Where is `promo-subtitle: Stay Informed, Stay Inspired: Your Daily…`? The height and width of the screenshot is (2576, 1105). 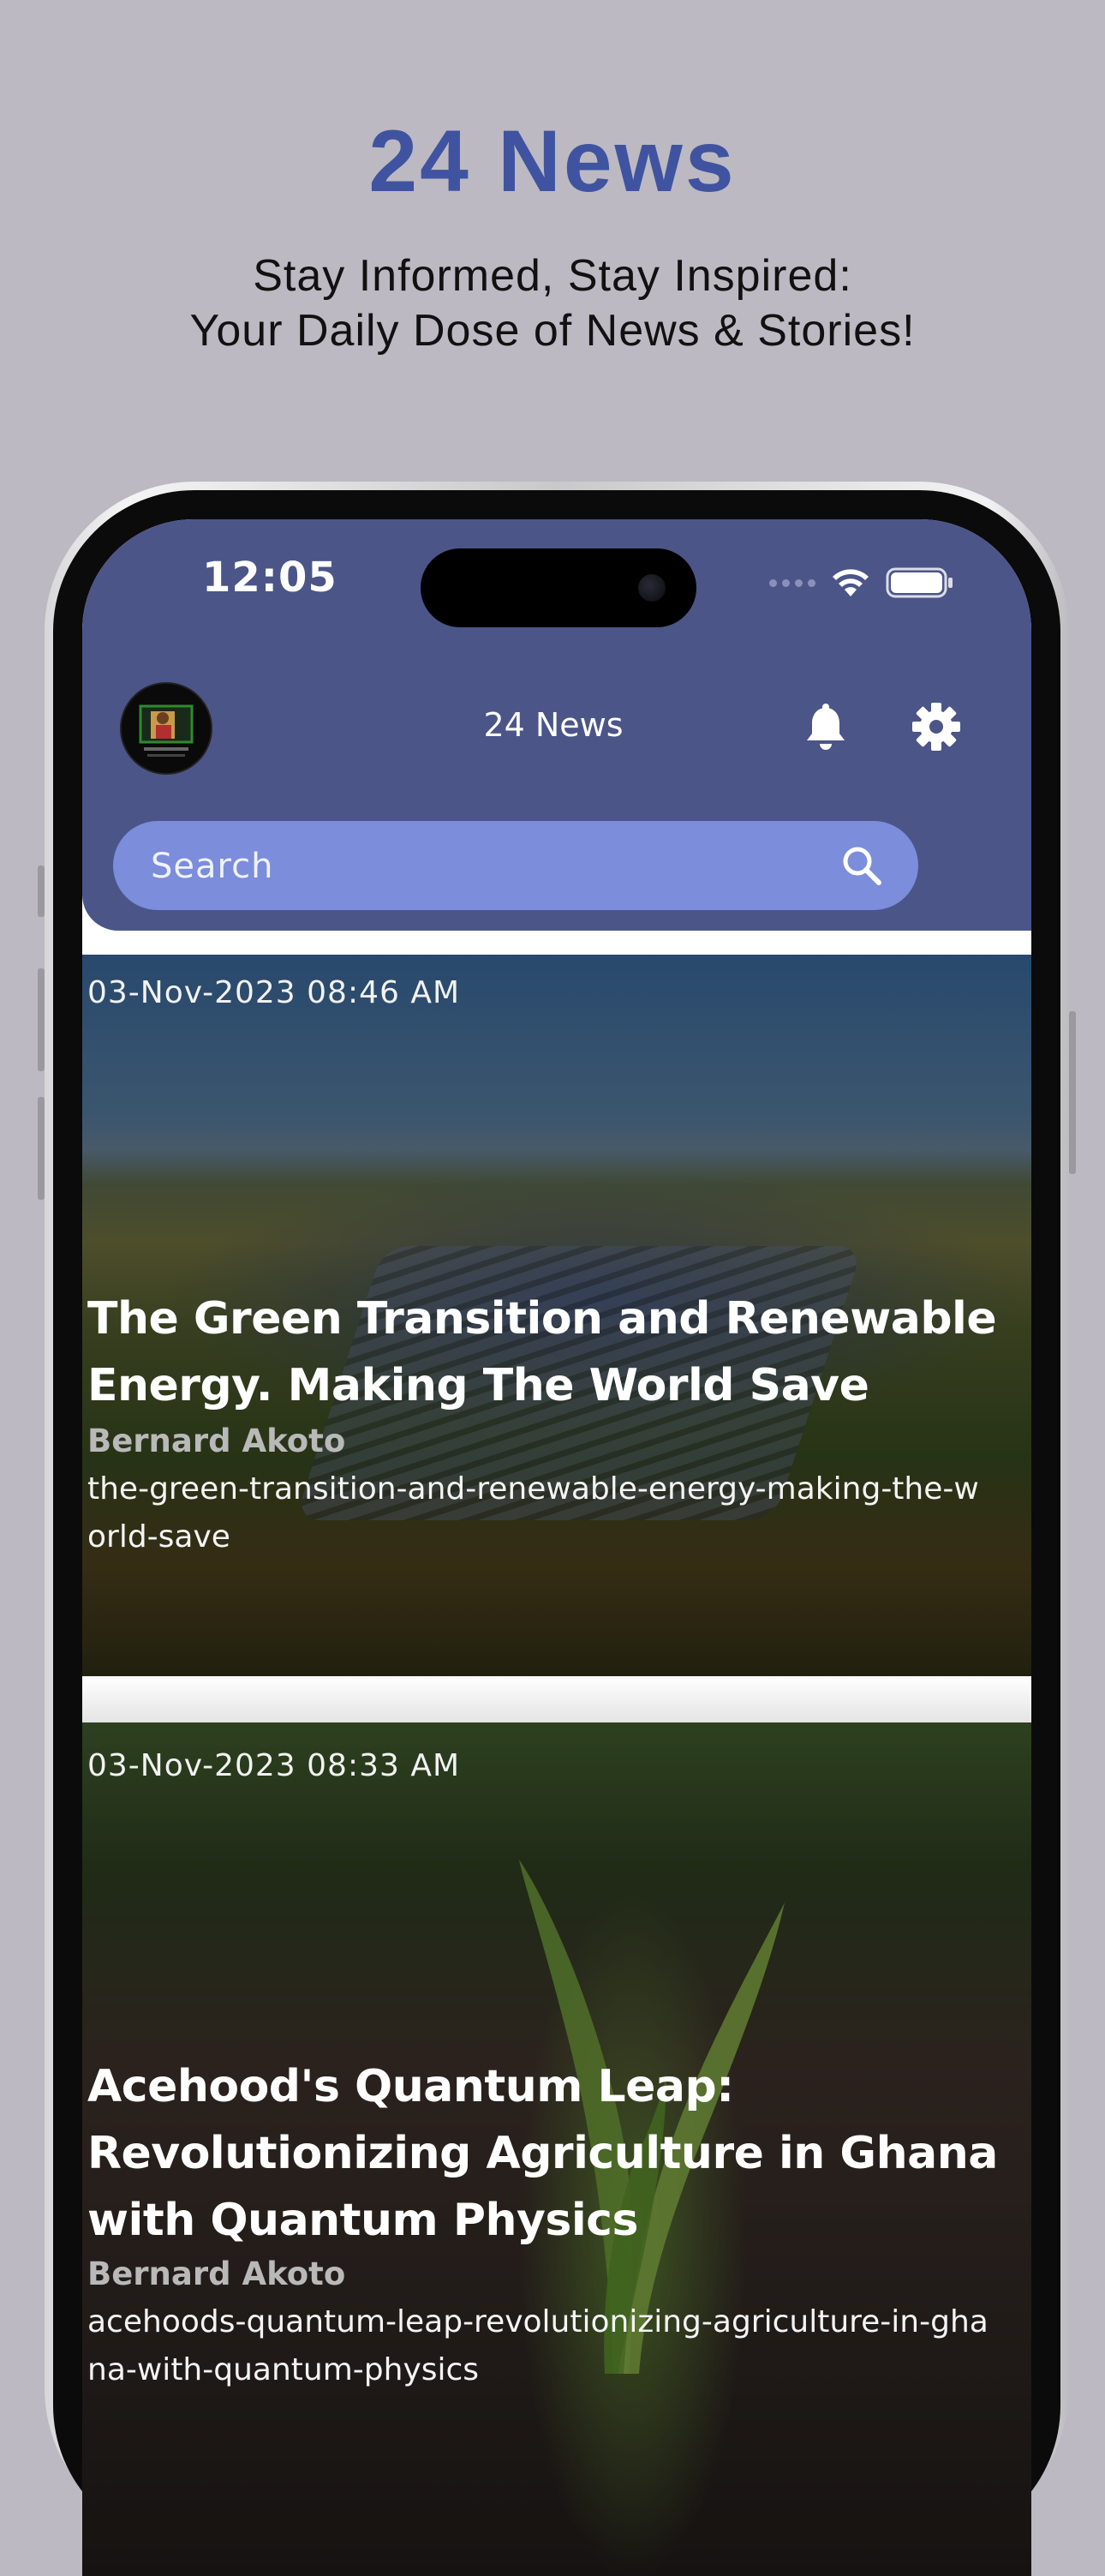 promo-subtitle: Stay Informed, Stay Inspired: Your Daily… is located at coordinates (552, 303).